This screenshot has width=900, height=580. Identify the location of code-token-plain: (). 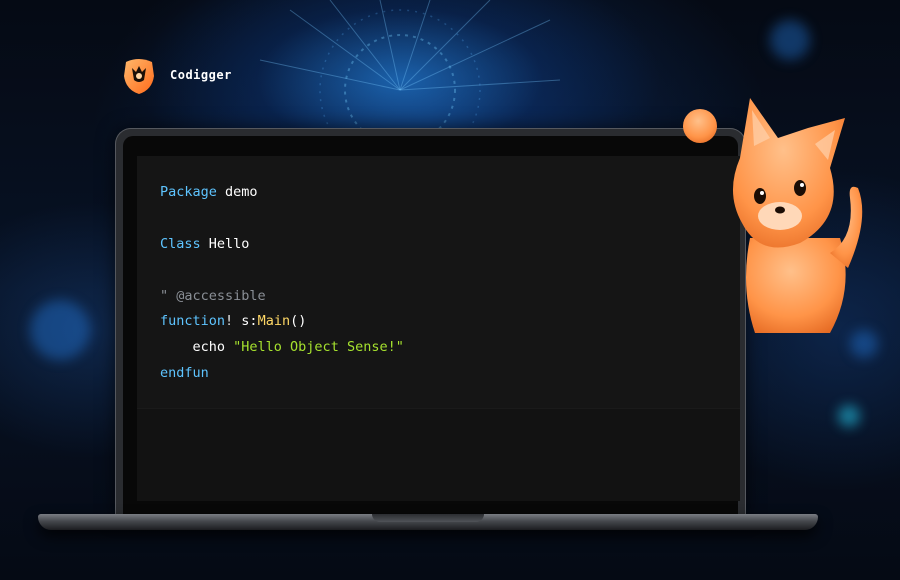
(298, 321).